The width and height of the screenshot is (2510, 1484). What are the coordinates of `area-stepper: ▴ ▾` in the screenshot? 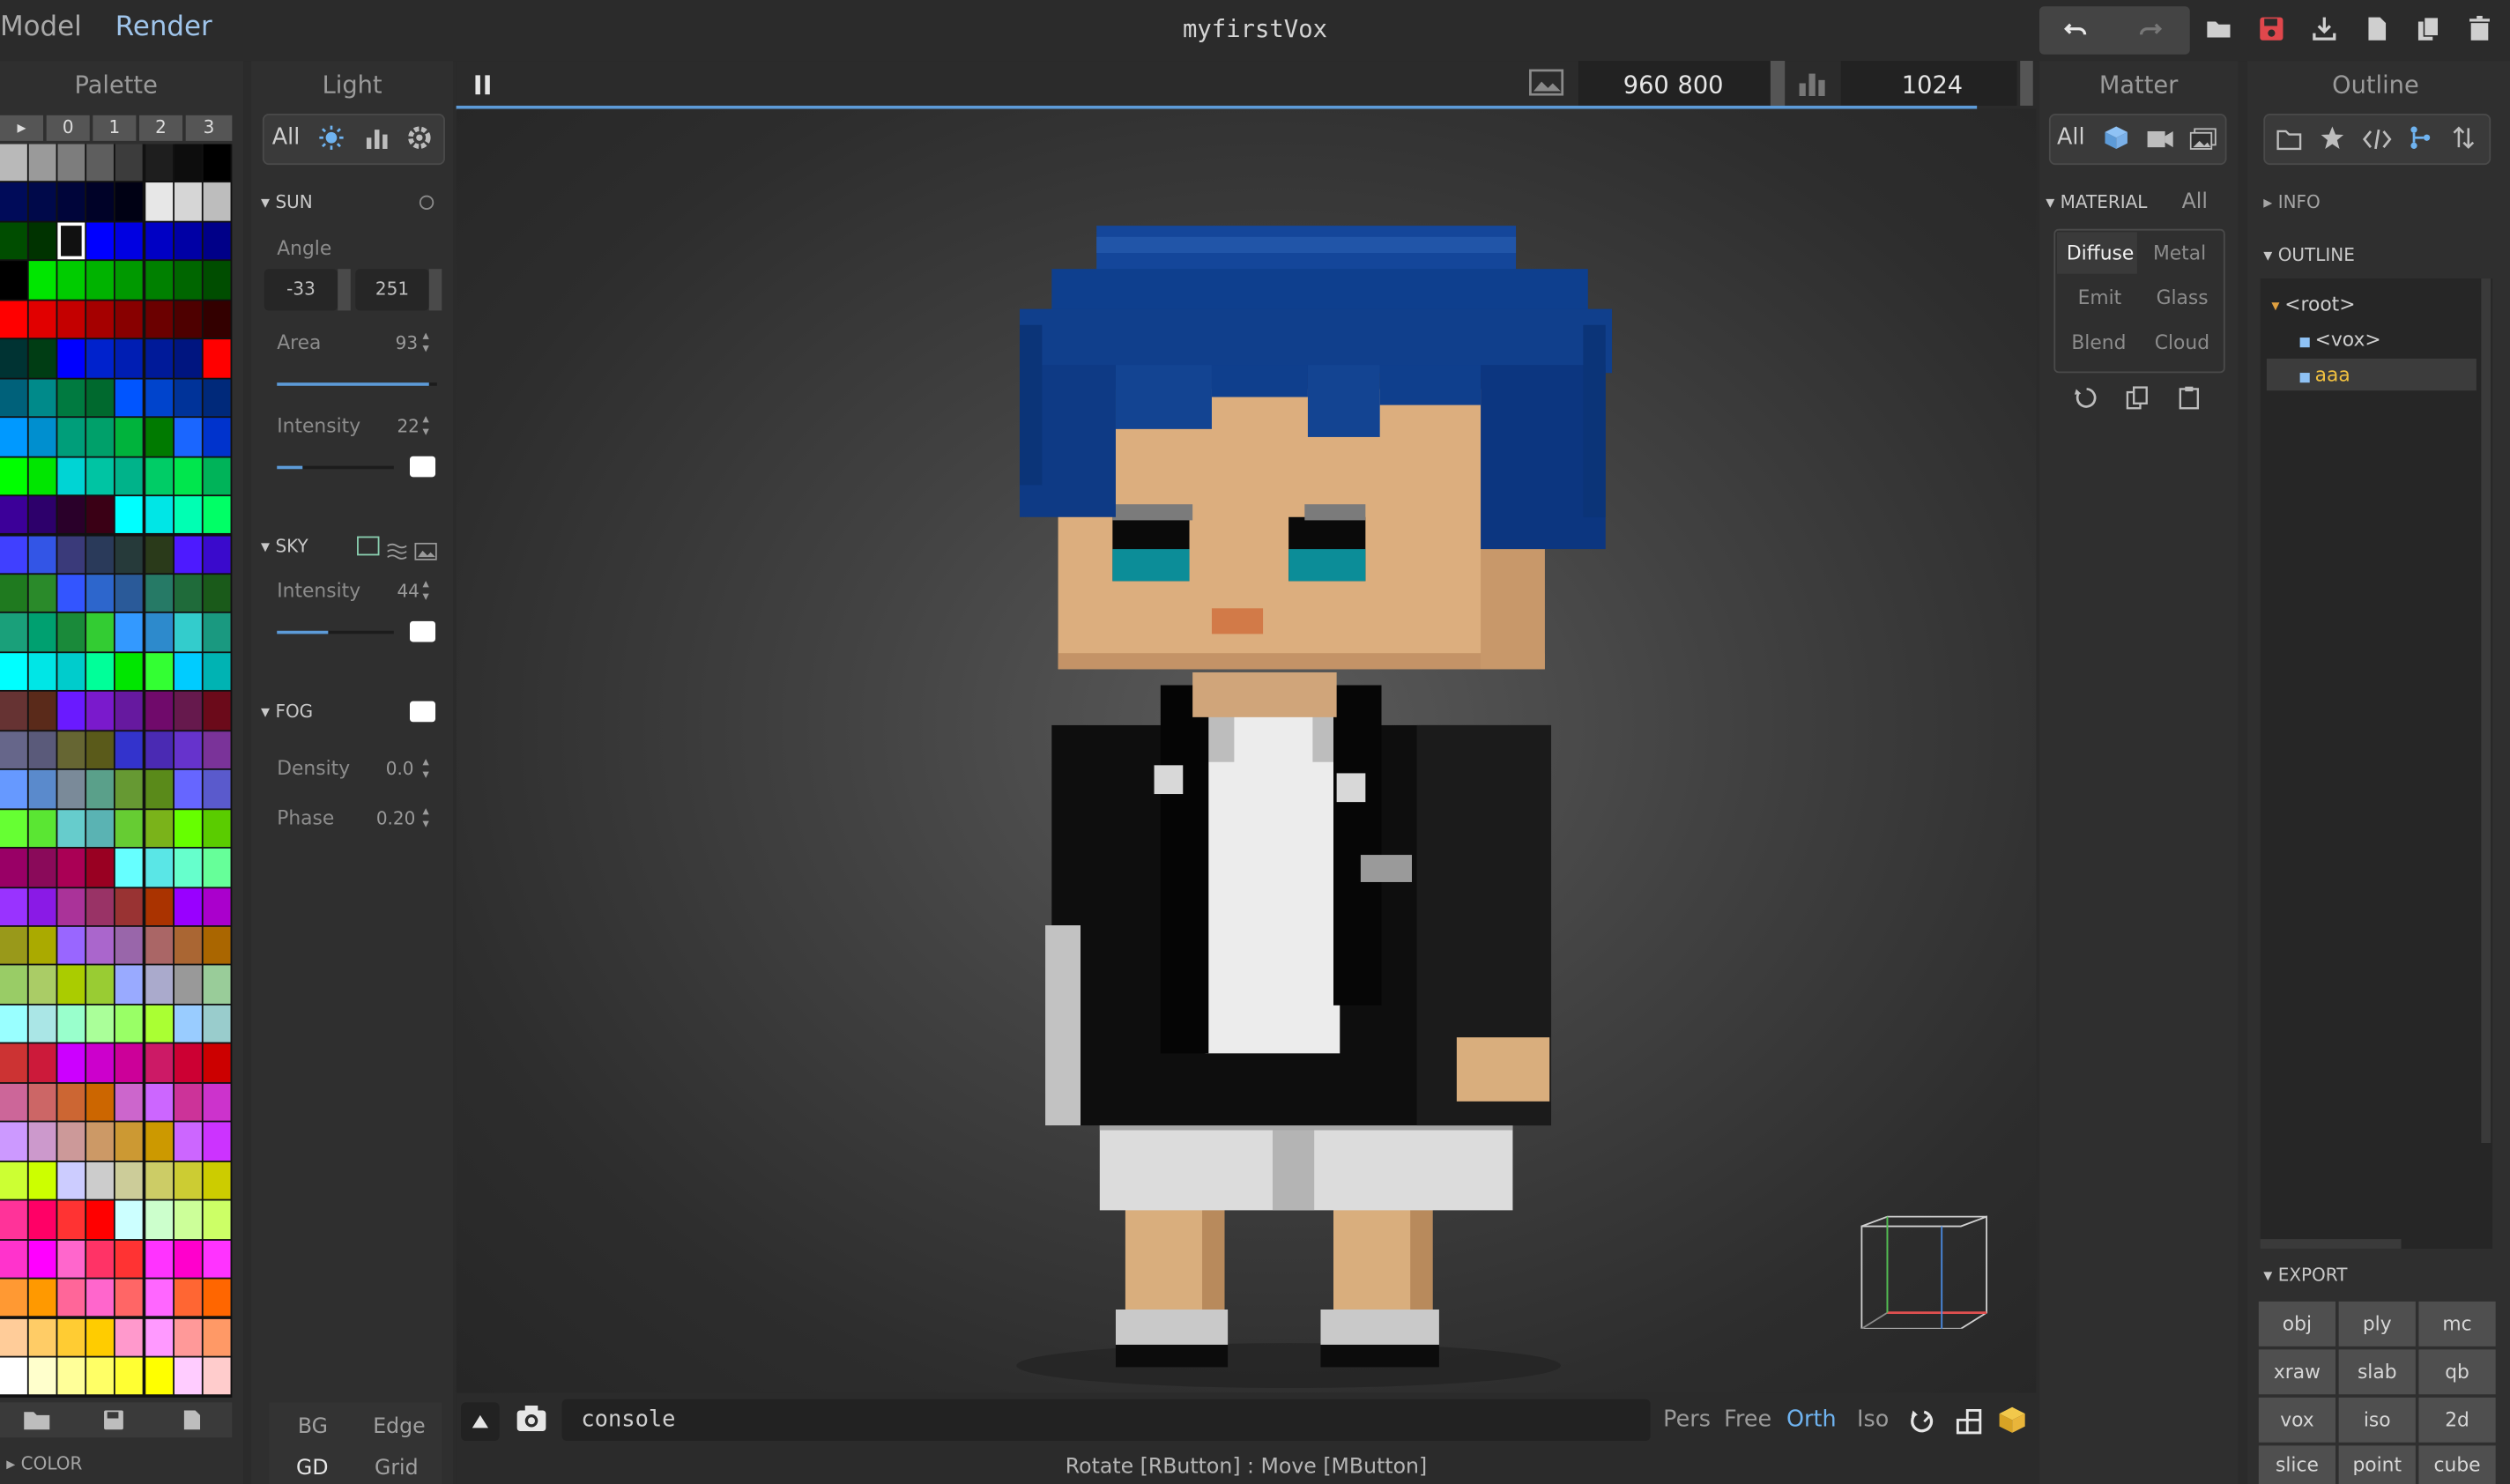 It's located at (426, 342).